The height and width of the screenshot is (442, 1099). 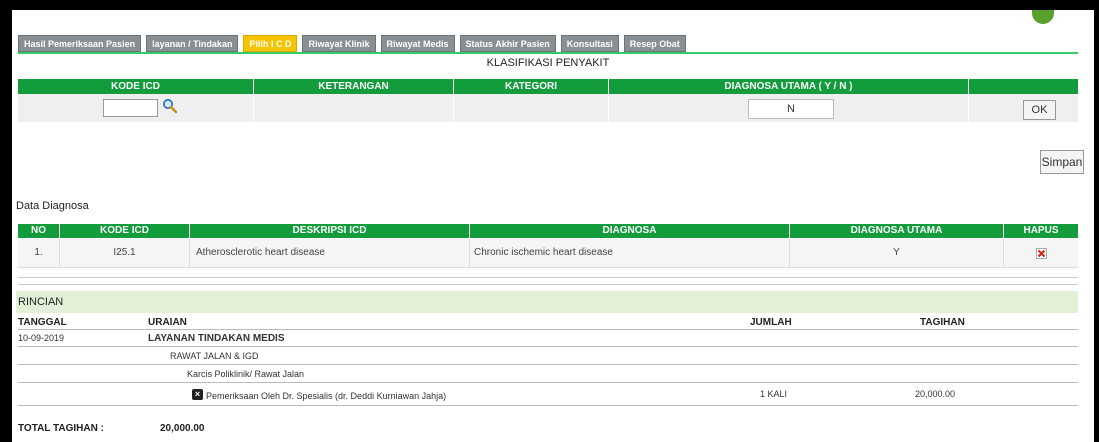 What do you see at coordinates (354, 86) in the screenshot?
I see `col-keterangan: KETERANGAN` at bounding box center [354, 86].